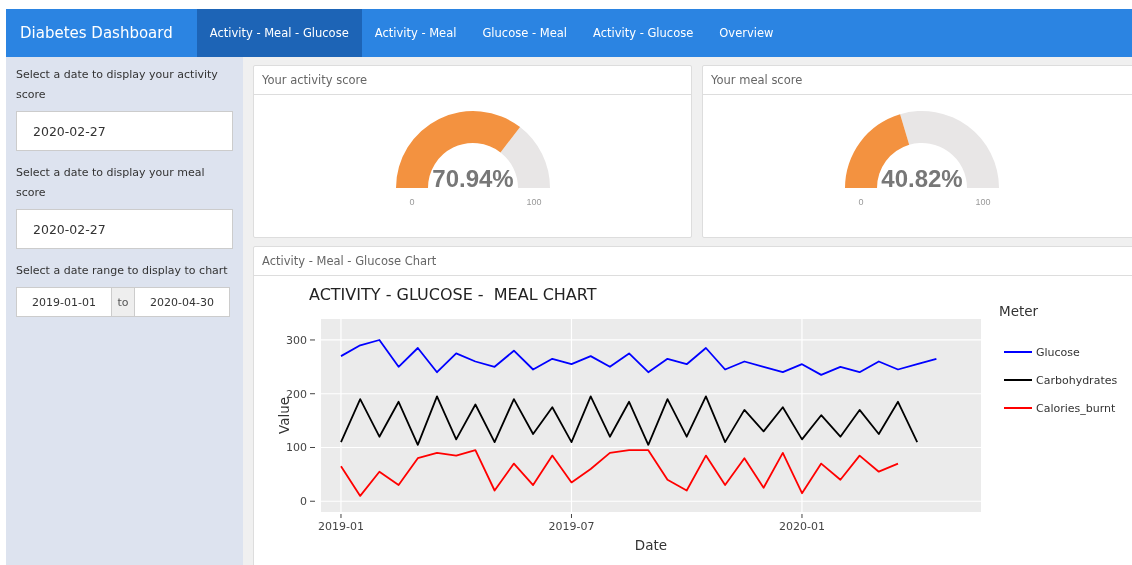 This screenshot has height=565, width=1132. I want to click on card-title: Your meal score, so click(757, 80).